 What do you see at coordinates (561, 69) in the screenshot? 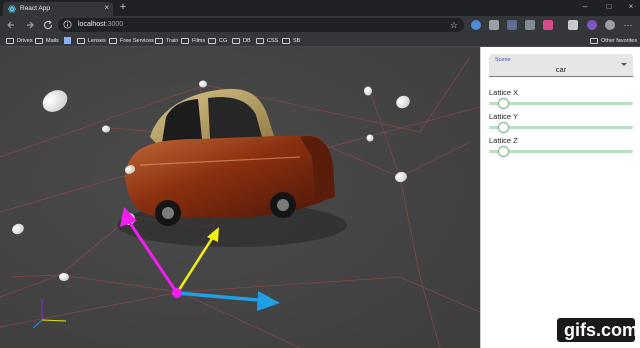
I see `scene-select-value: car` at bounding box center [561, 69].